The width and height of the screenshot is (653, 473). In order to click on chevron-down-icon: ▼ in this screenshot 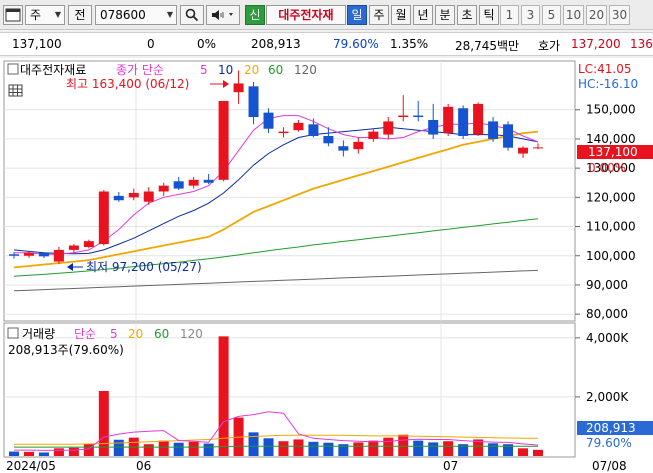, I will do `click(169, 14)`.